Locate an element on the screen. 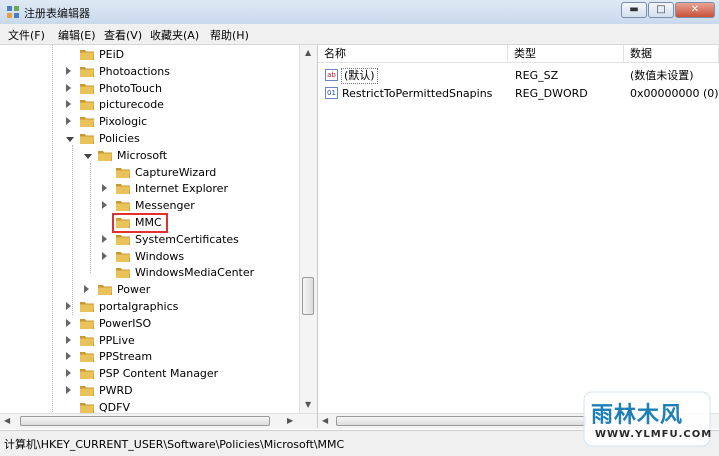 This screenshot has height=456, width=719. tree-item-label: PhotoTouch is located at coordinates (130, 88).